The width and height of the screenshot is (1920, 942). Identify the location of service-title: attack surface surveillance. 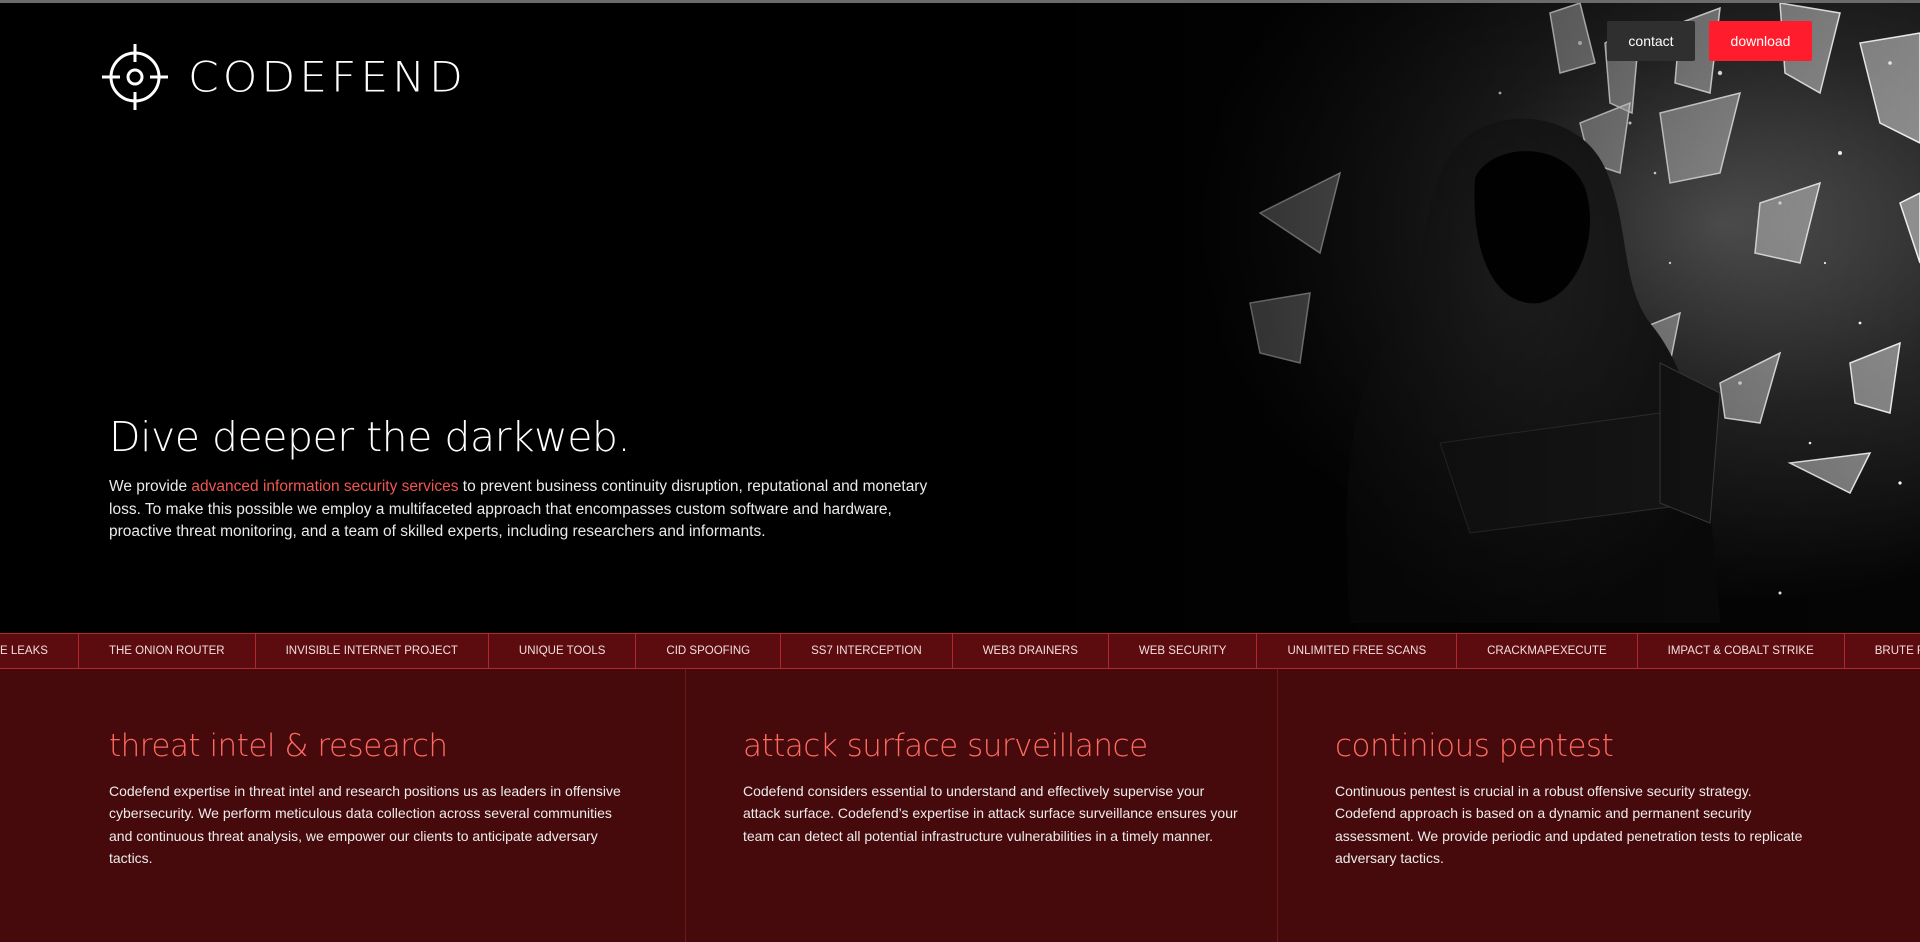
(945, 746).